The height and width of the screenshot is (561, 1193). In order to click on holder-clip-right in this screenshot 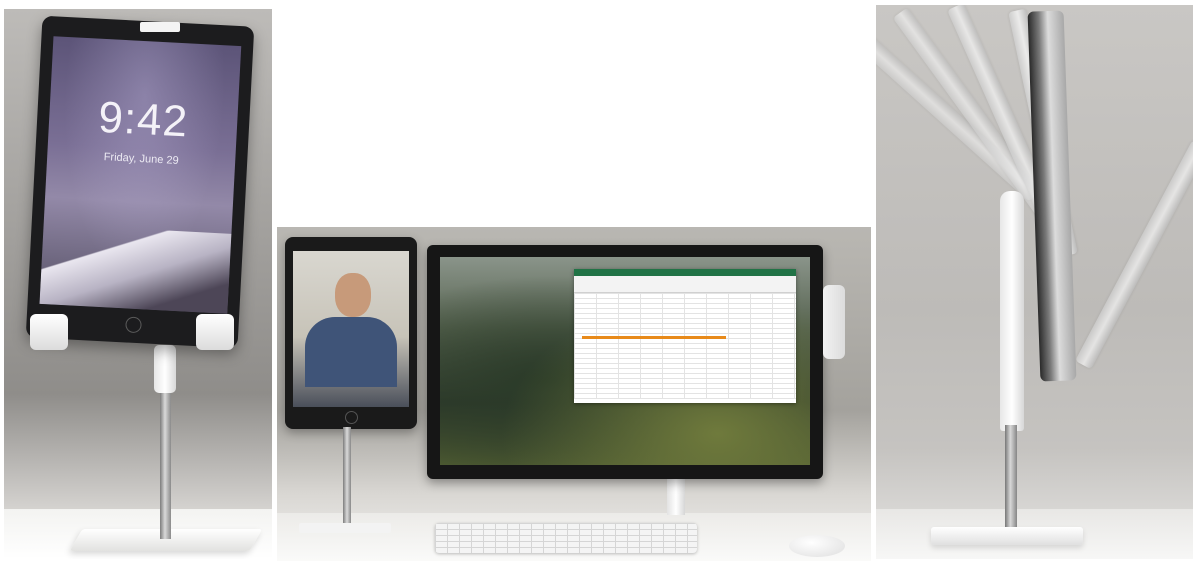, I will do `click(215, 332)`.